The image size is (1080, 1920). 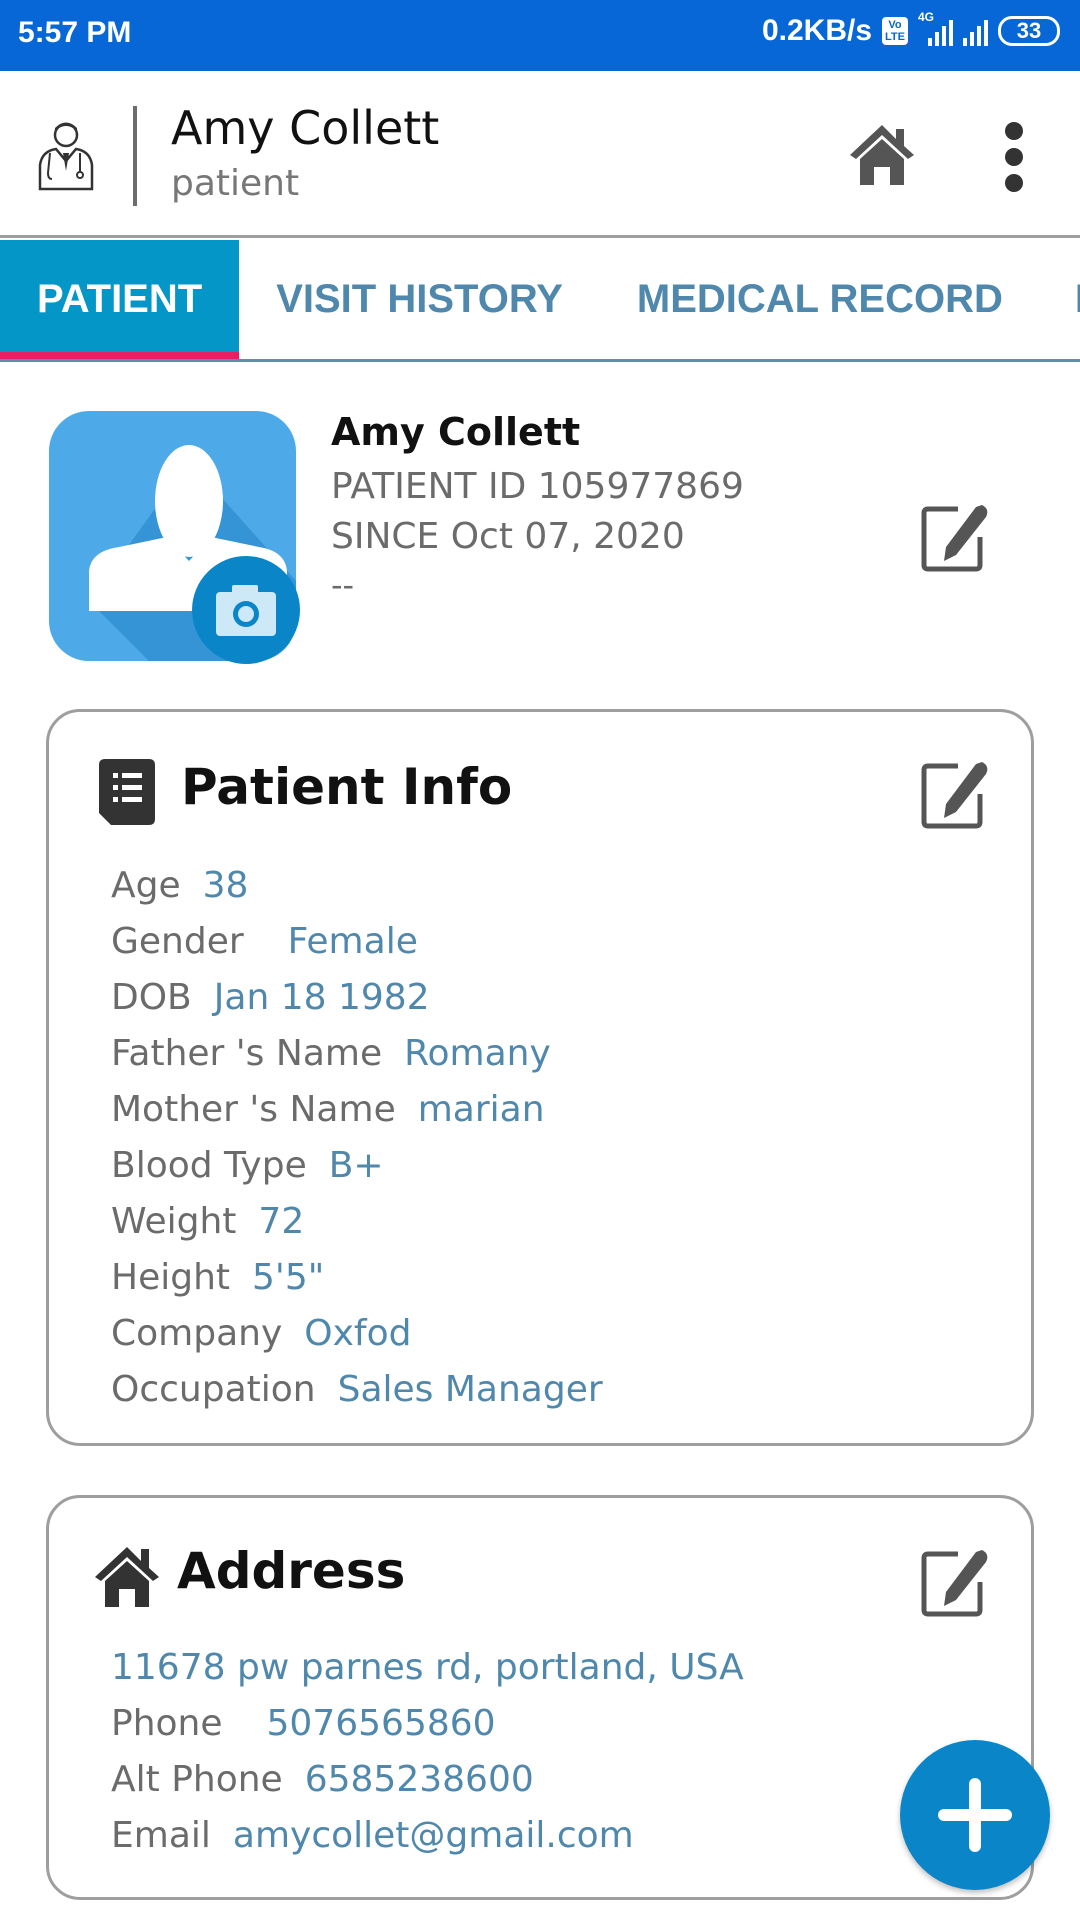 I want to click on field-gender: Gender Female, so click(x=357, y=942).